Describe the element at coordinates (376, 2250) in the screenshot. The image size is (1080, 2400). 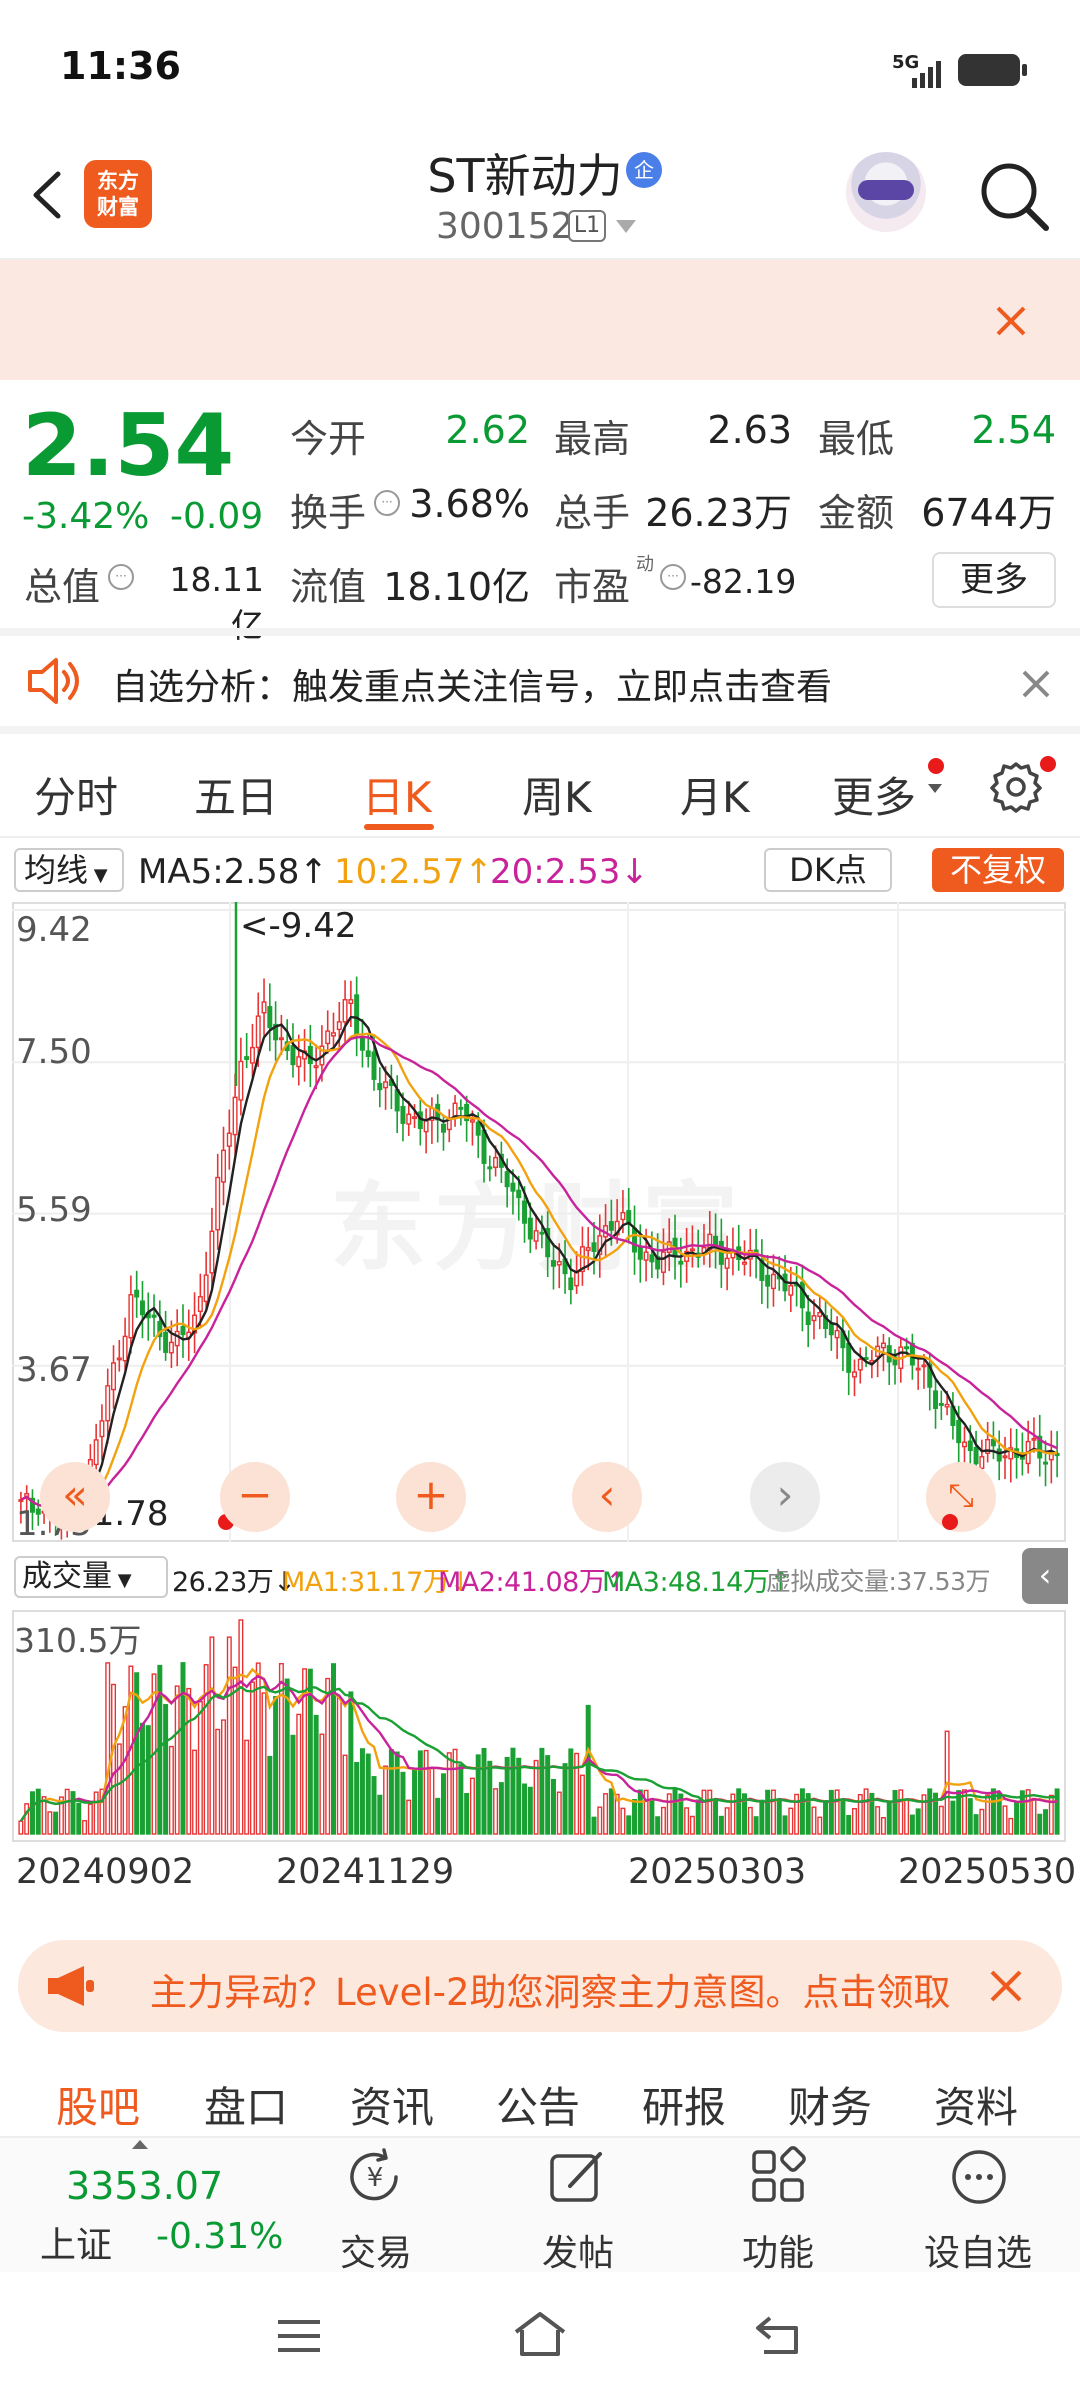
I see `trade-label: 交易` at that location.